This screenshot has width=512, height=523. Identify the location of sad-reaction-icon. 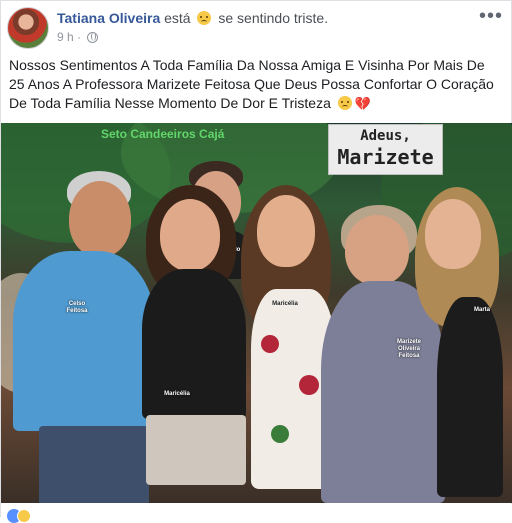
(24, 516).